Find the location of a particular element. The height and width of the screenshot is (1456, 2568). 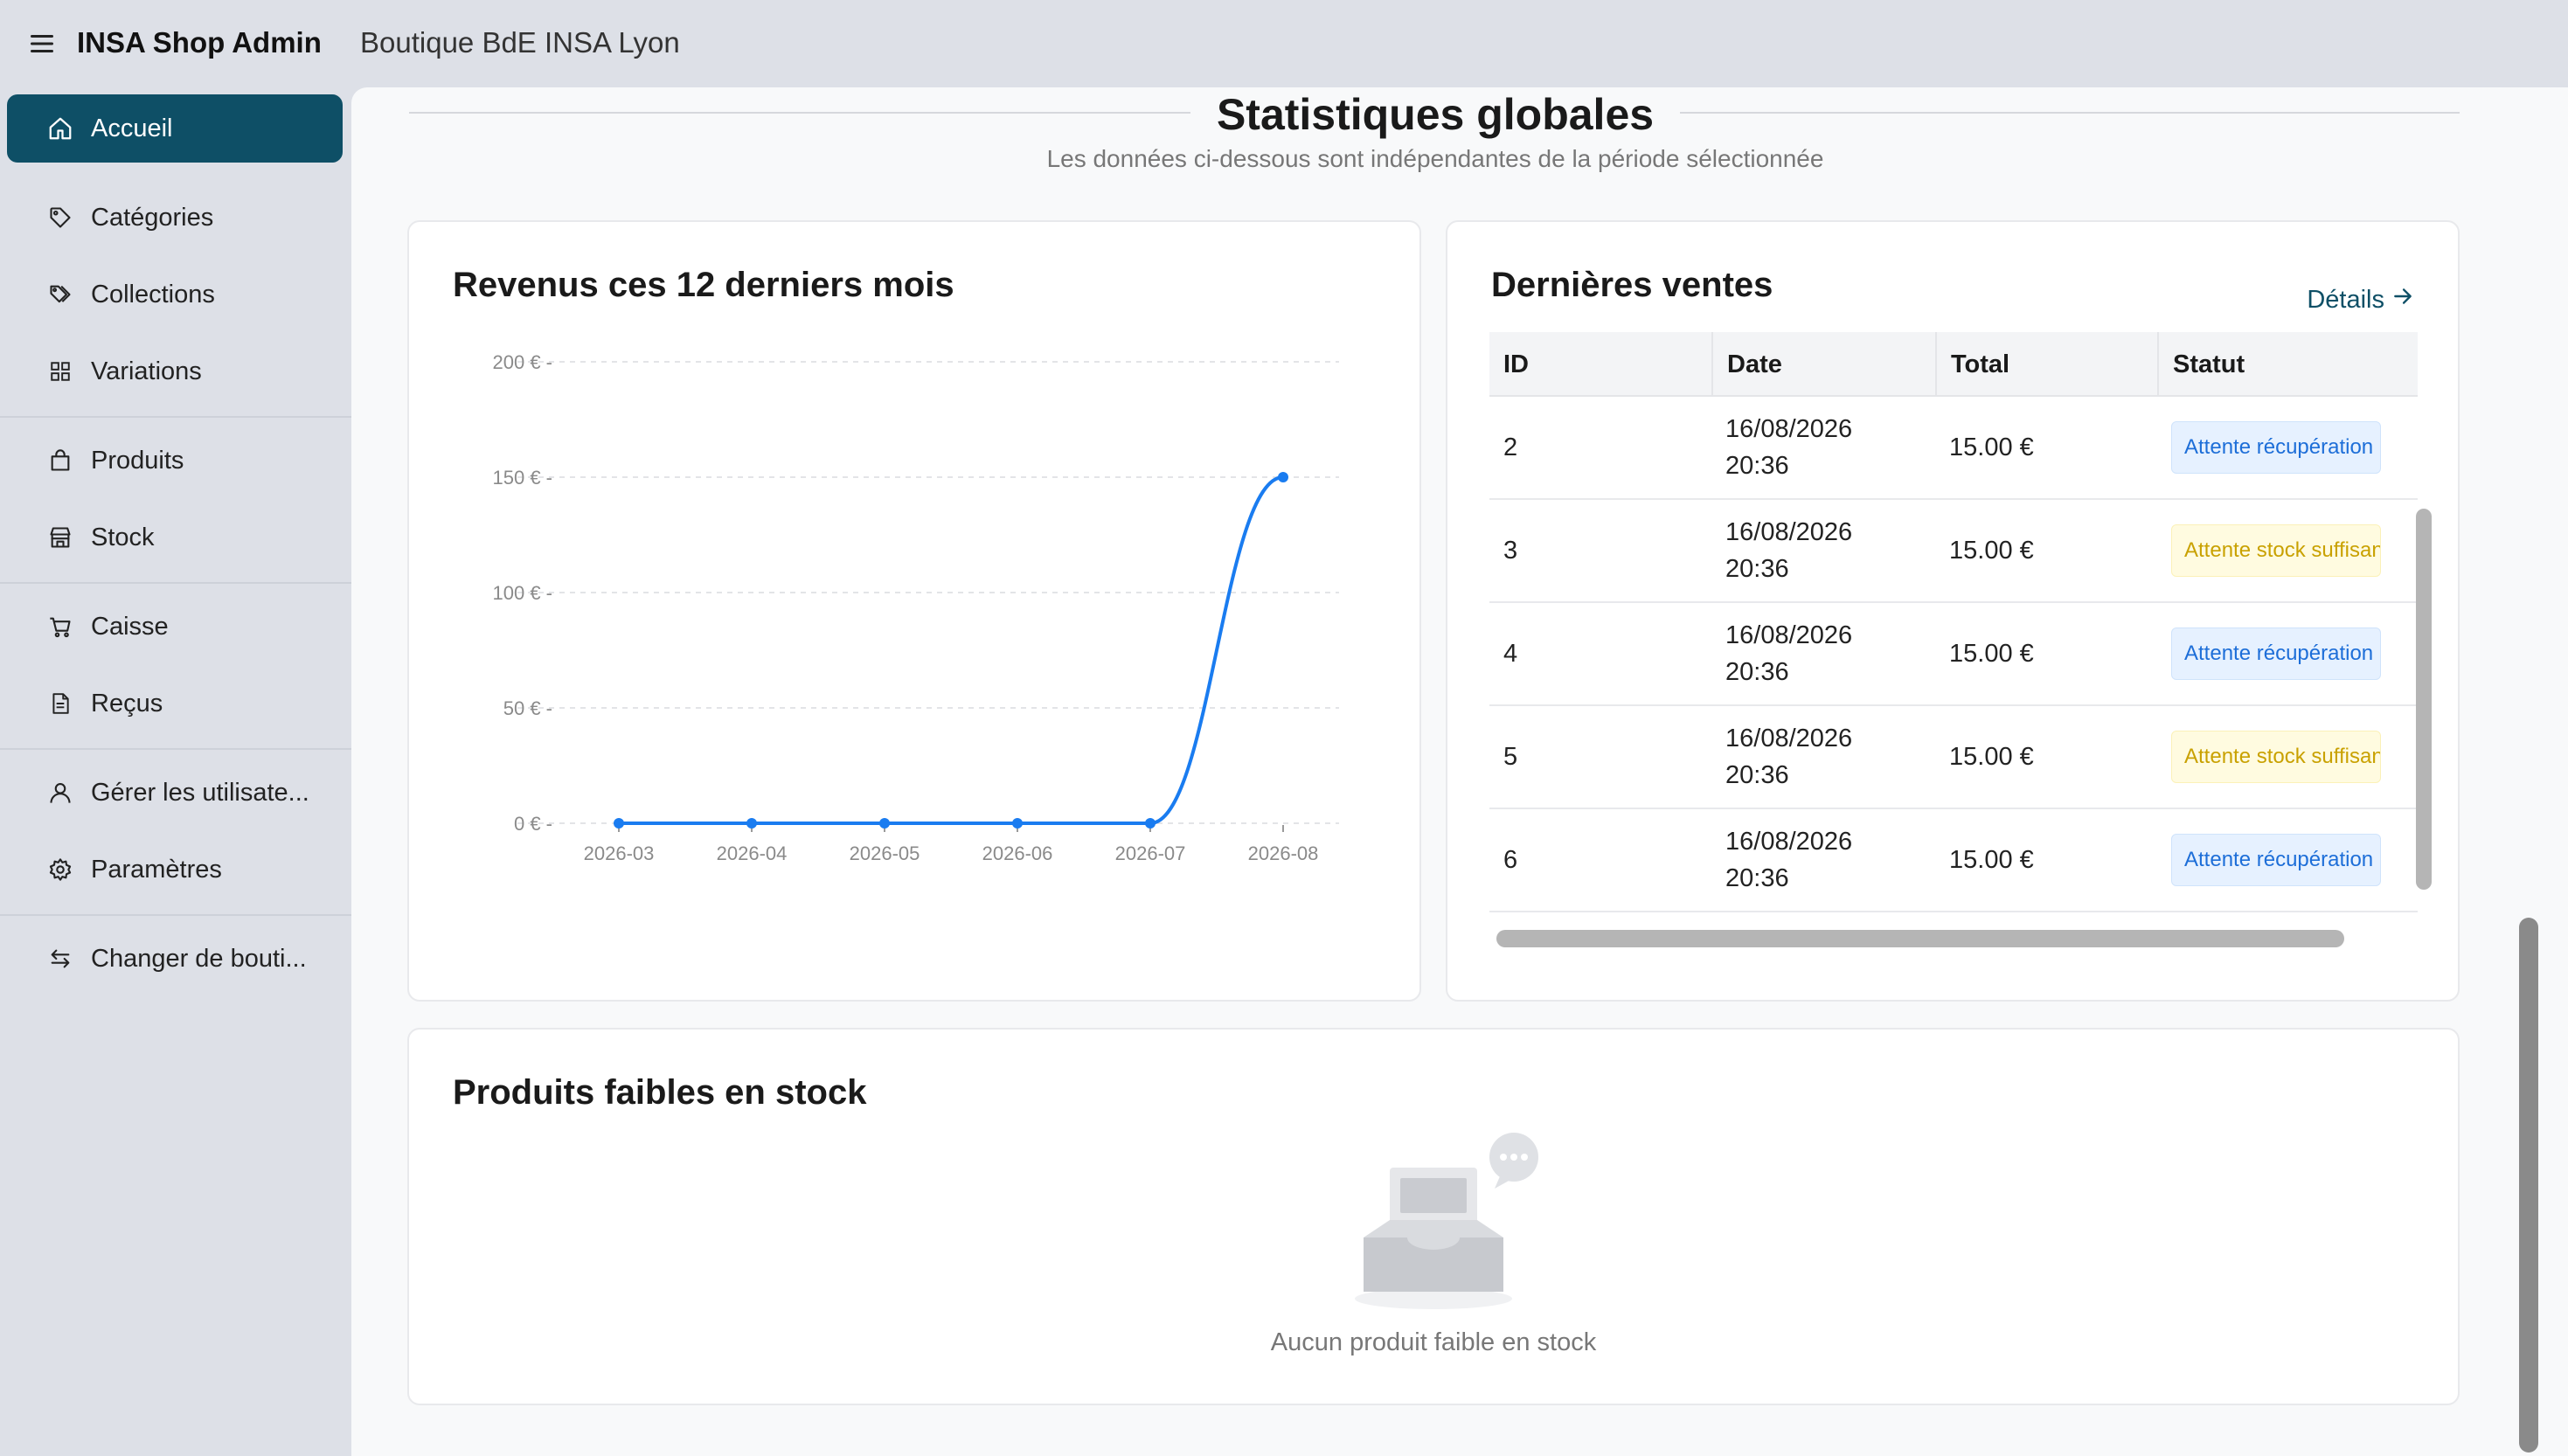

sidebar-item-label: Paramètres is located at coordinates (156, 869).